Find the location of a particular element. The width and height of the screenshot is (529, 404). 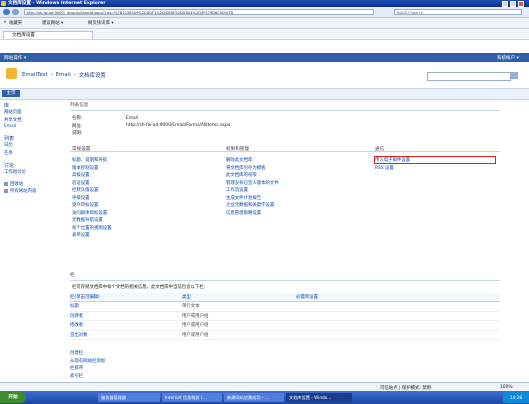

name-value: Email is located at coordinates (132, 118).